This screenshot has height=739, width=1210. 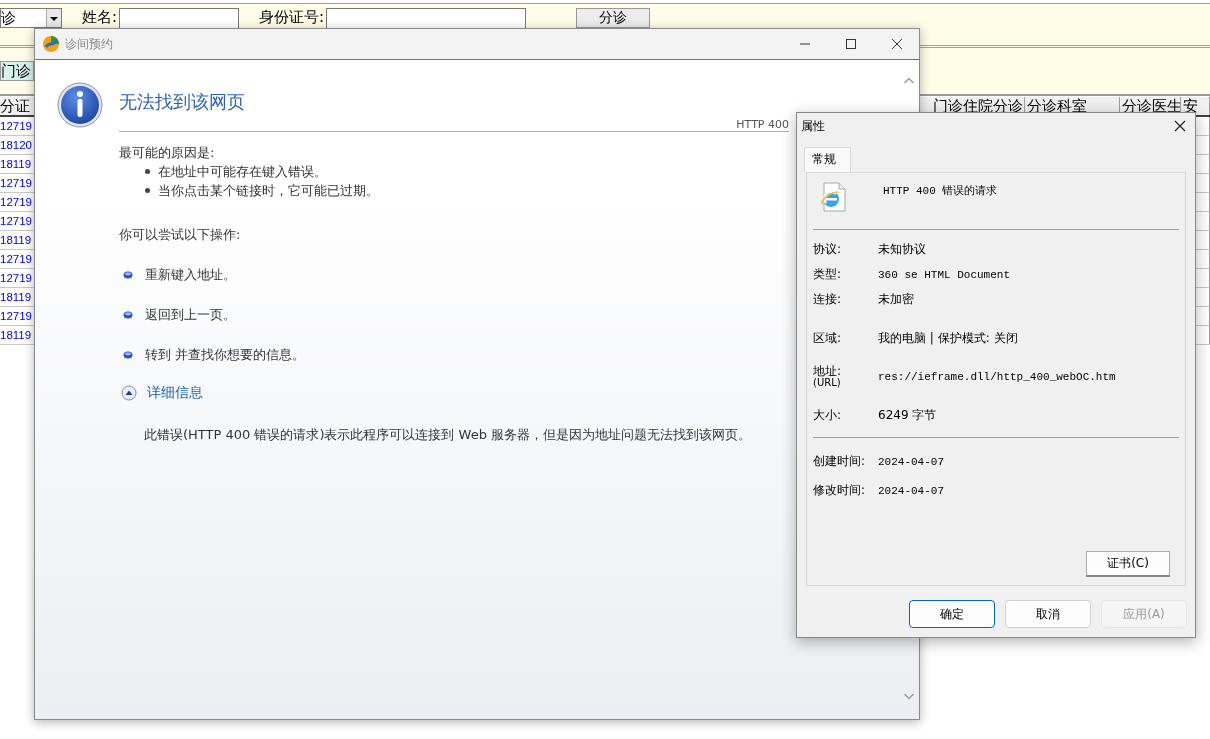 I want to click on dialog-title: 属性, so click(x=813, y=126).